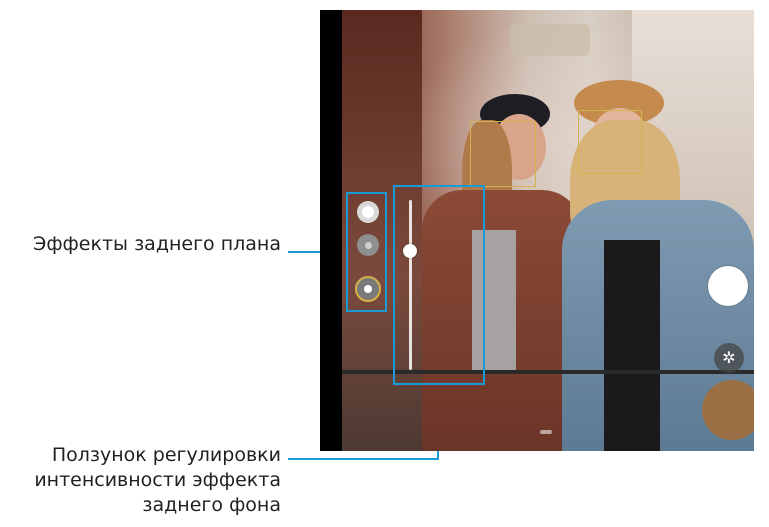 The height and width of the screenshot is (527, 769). What do you see at coordinates (157, 244) in the screenshot?
I see `background-effects-label: Эффекты заднего плана` at bounding box center [157, 244].